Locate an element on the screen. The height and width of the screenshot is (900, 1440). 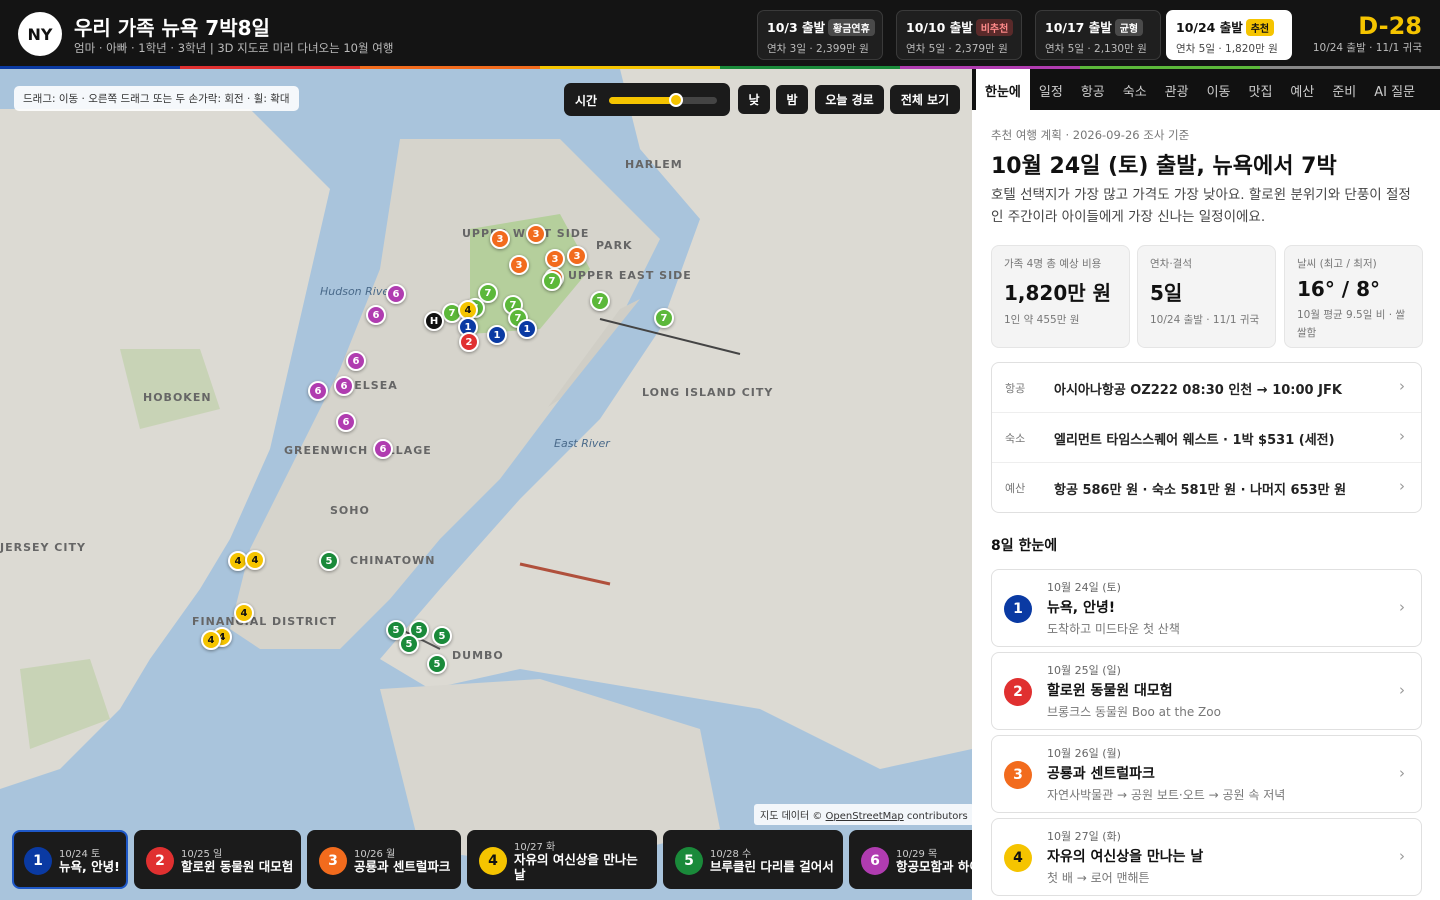
departure-badge: 황금연휴 is located at coordinates (851, 27).